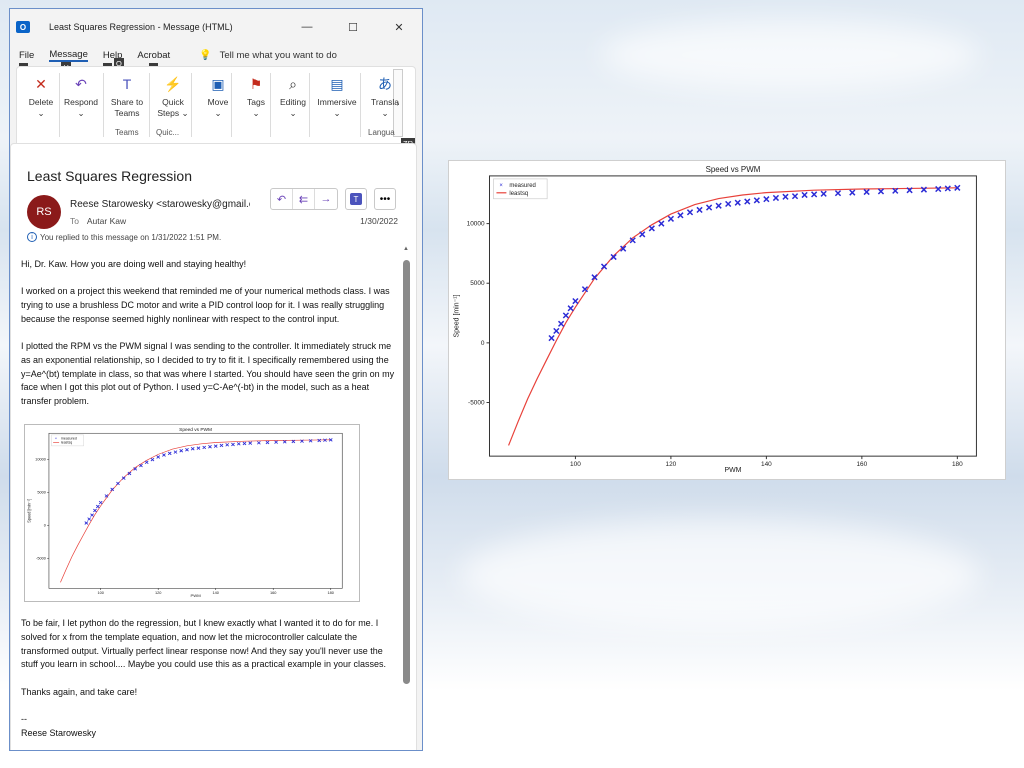 This screenshot has height=768, width=1024. I want to click on ribbon-editingbutton: ⌕ Editing ⌄, so click(293, 97).